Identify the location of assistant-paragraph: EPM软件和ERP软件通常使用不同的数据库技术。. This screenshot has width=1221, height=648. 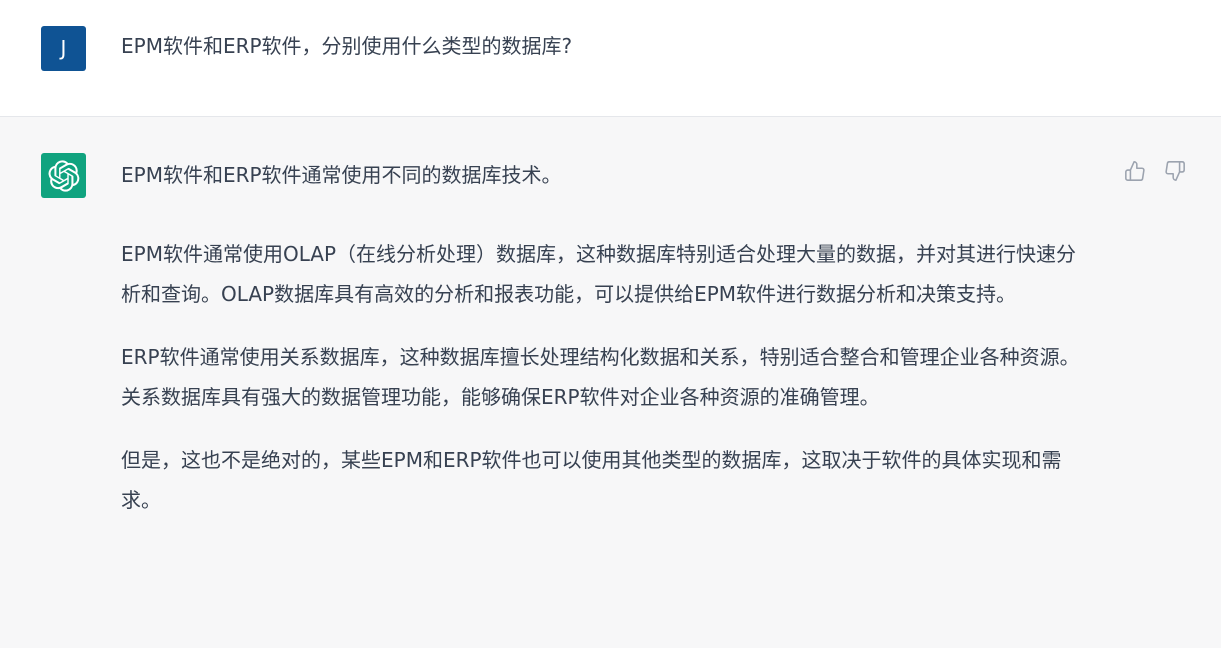
(341, 175).